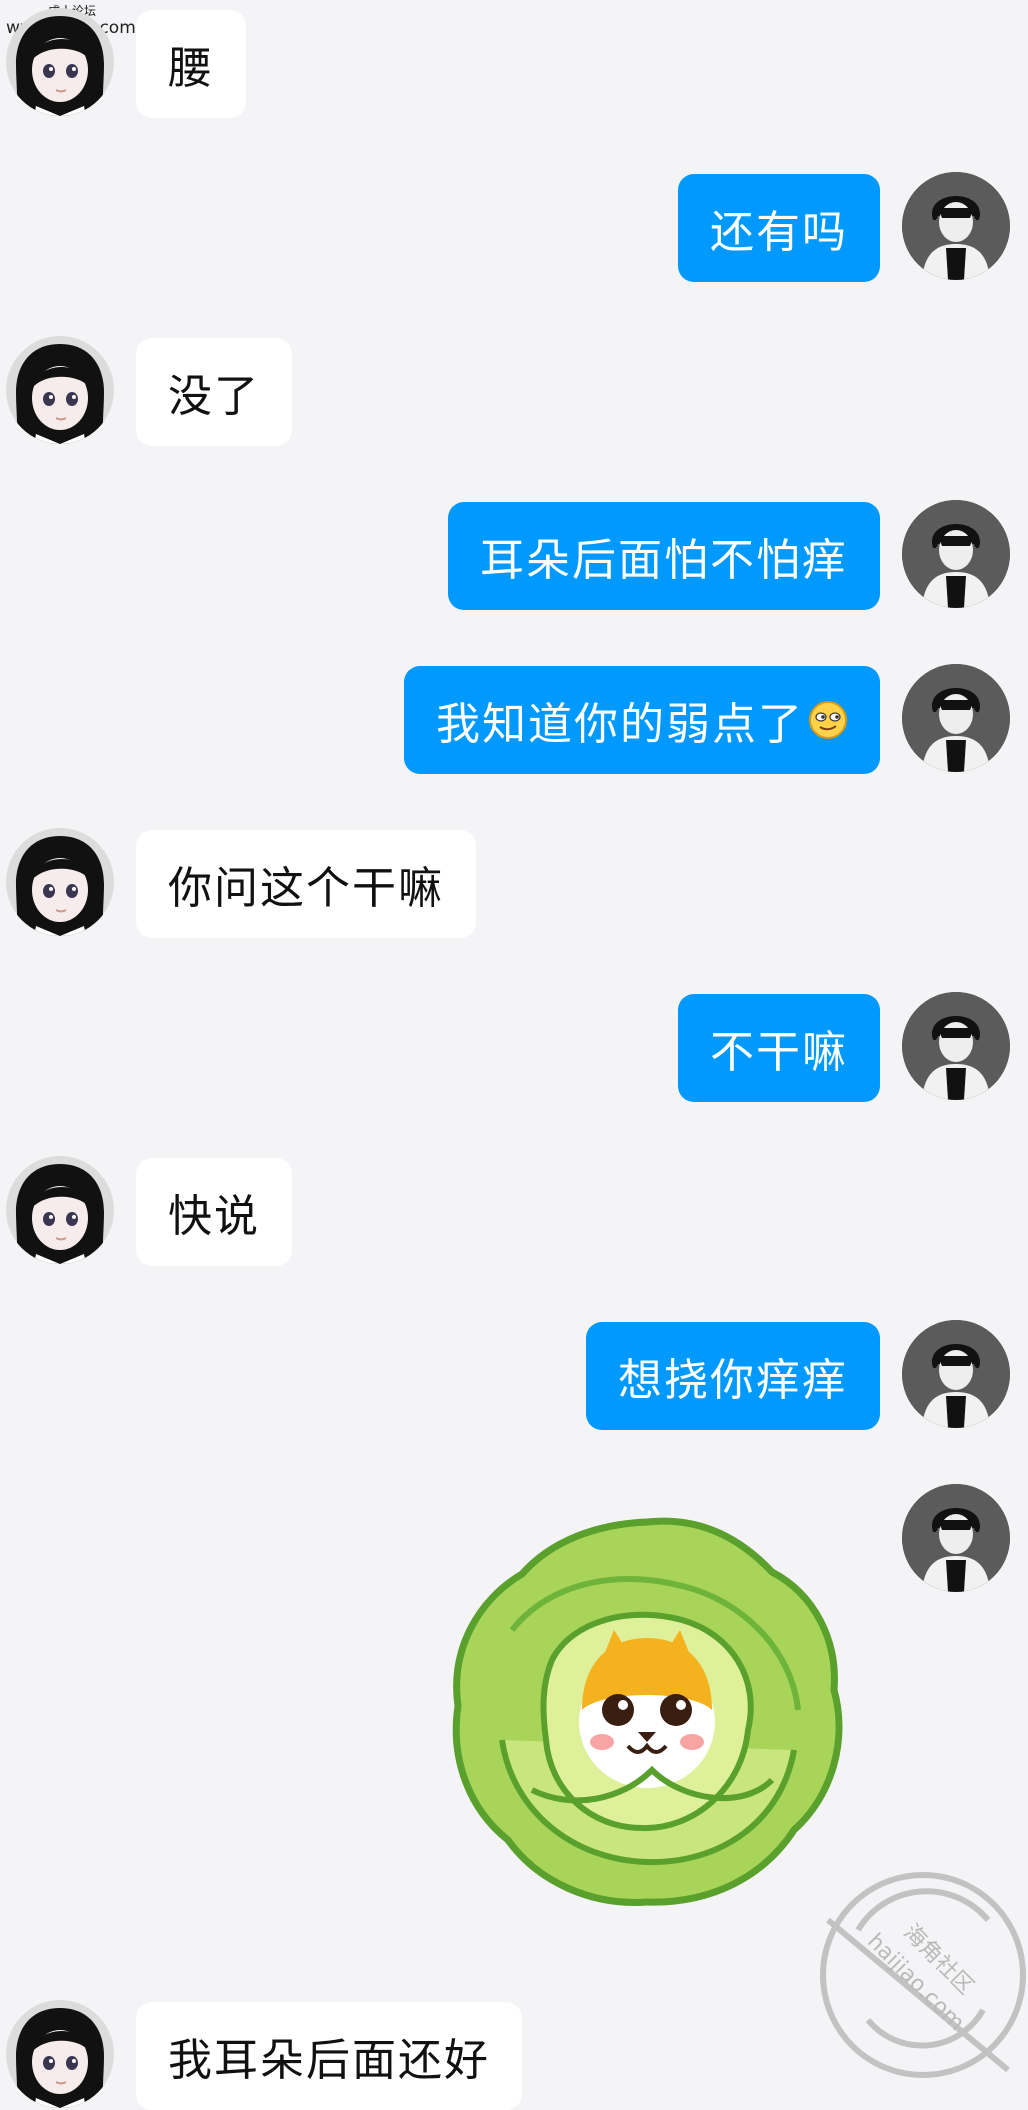 The height and width of the screenshot is (2110, 1028). I want to click on message-row: 耳朵后面怕不怕痒, so click(514, 555).